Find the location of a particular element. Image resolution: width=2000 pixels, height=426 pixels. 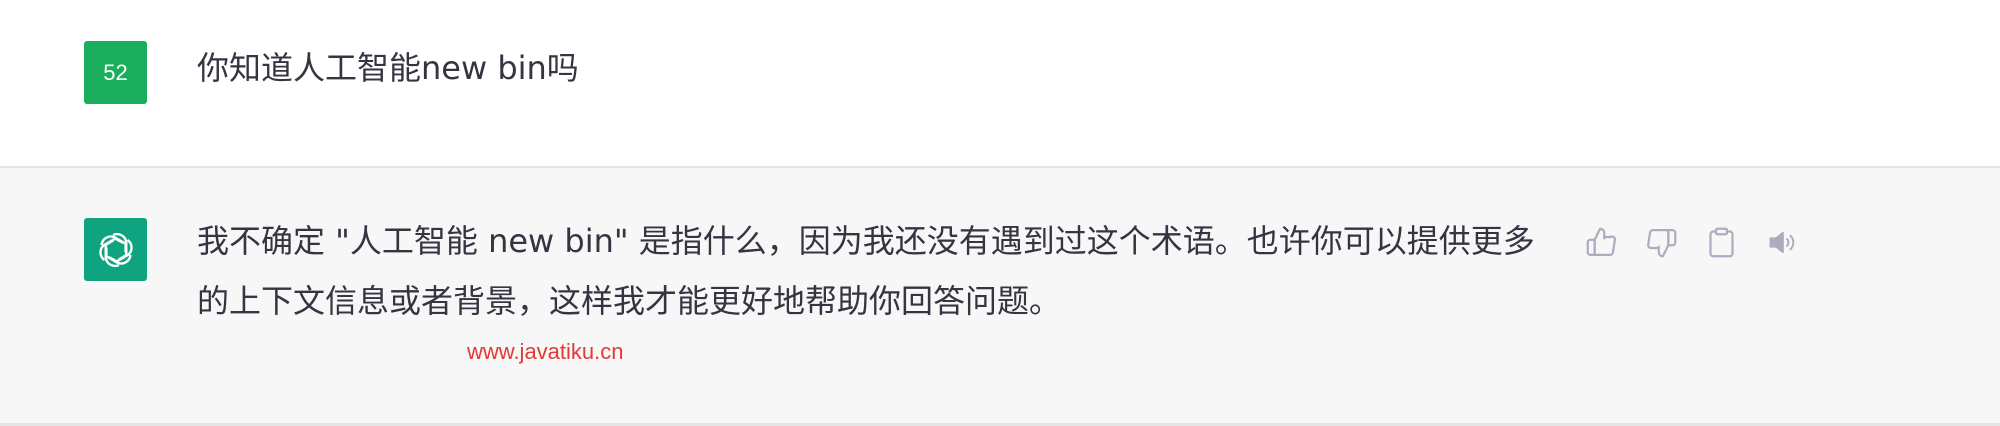

user-message-text: 你知道人工智能new bin吗 is located at coordinates (388, 68).